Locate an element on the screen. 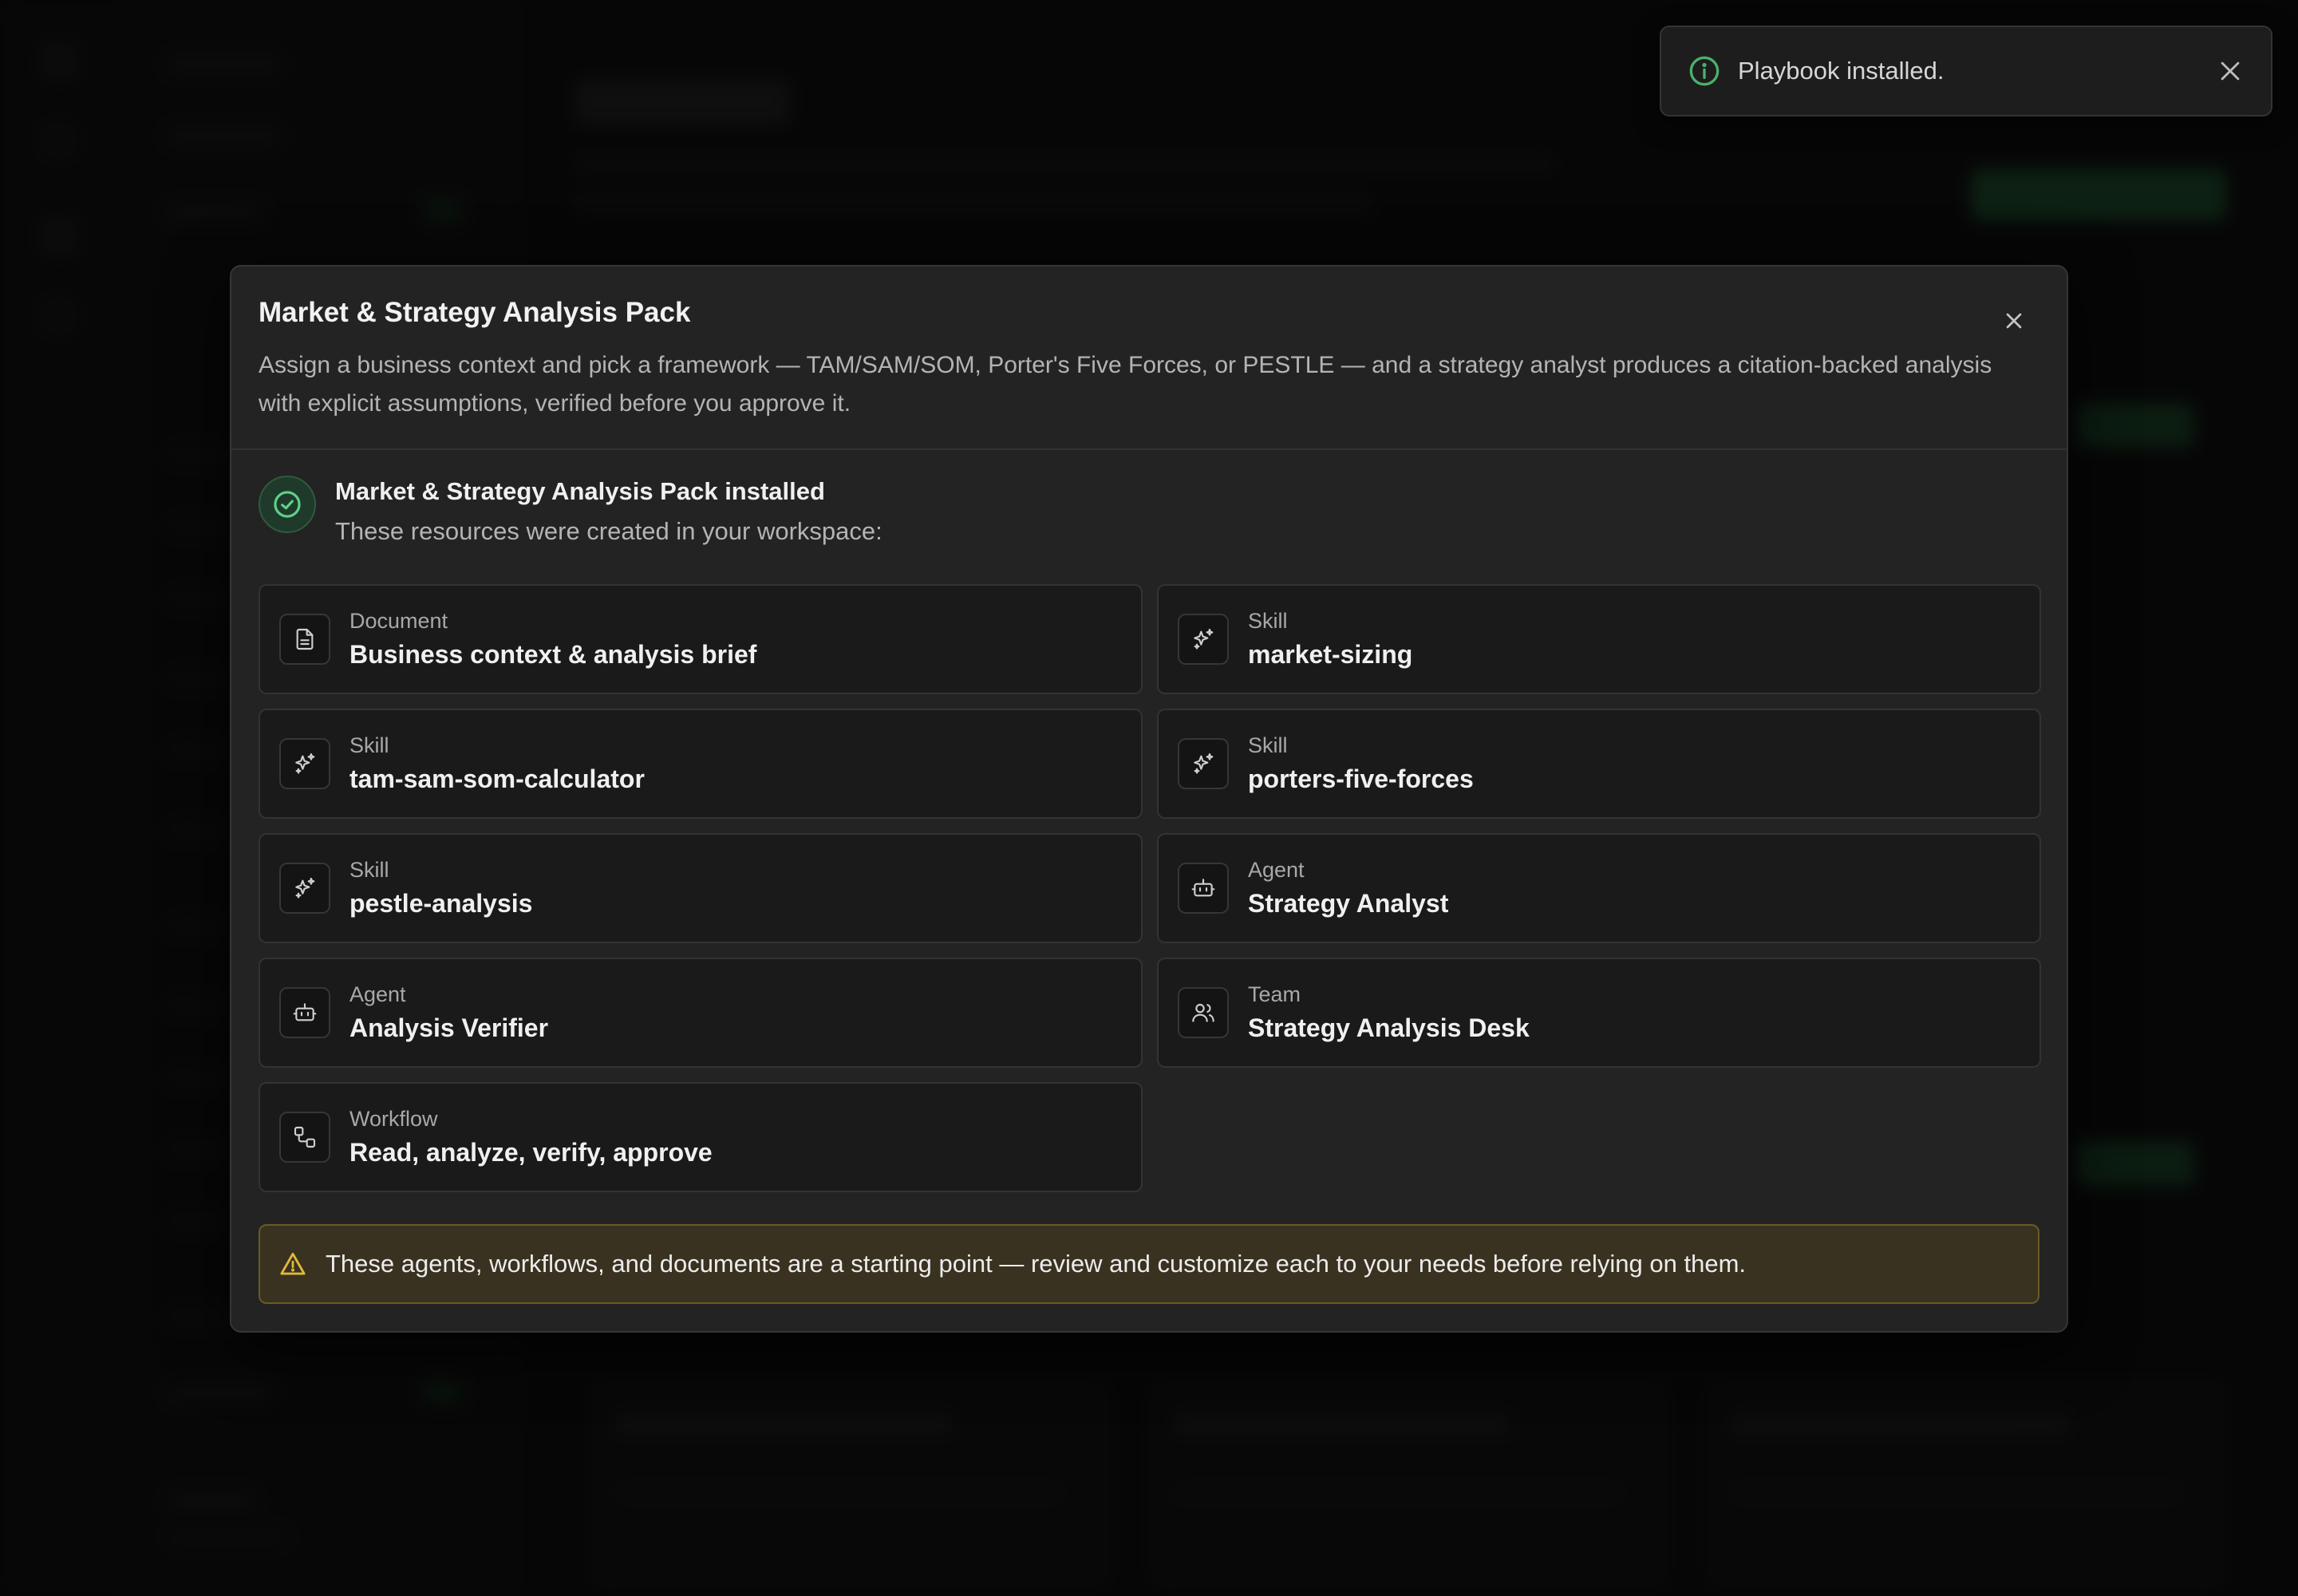 The image size is (2298, 1596). users-icon is located at coordinates (1203, 1012).